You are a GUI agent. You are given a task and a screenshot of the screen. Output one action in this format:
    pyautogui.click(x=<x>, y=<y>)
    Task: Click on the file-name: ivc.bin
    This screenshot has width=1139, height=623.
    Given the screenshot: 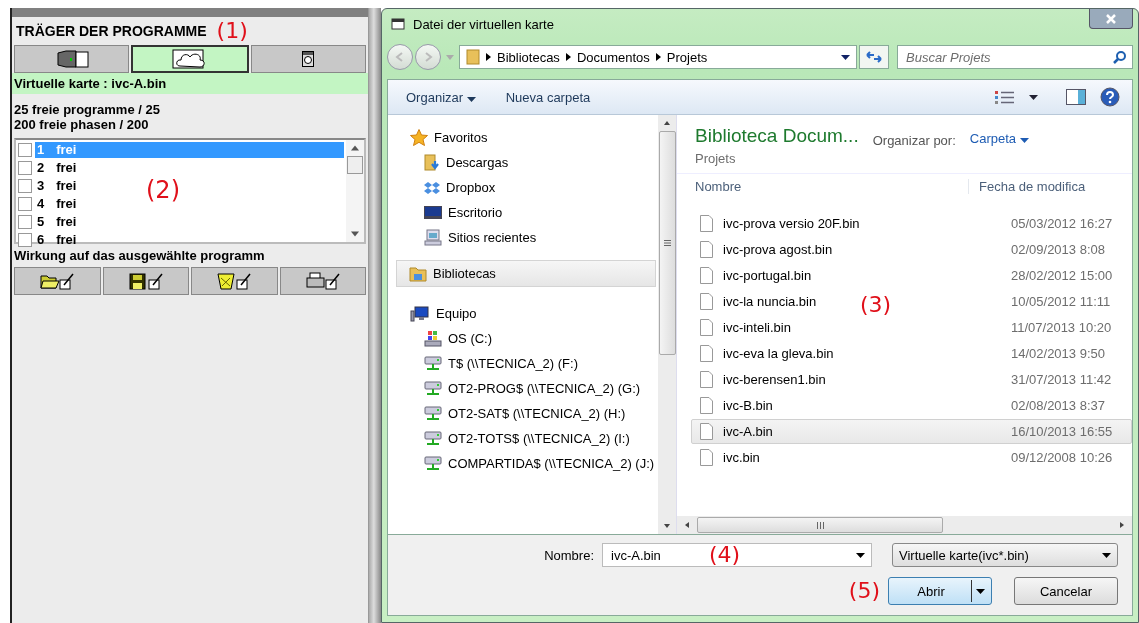 What is the action you would take?
    pyautogui.click(x=741, y=457)
    